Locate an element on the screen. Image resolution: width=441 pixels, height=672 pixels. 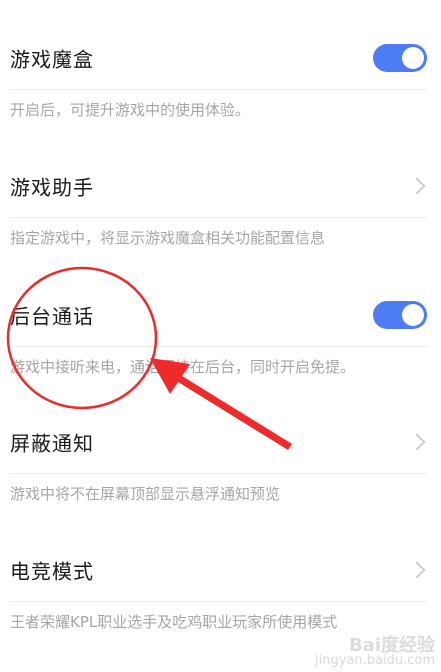
watermark-url: jingyan.baidu.com is located at coordinates (375, 660).